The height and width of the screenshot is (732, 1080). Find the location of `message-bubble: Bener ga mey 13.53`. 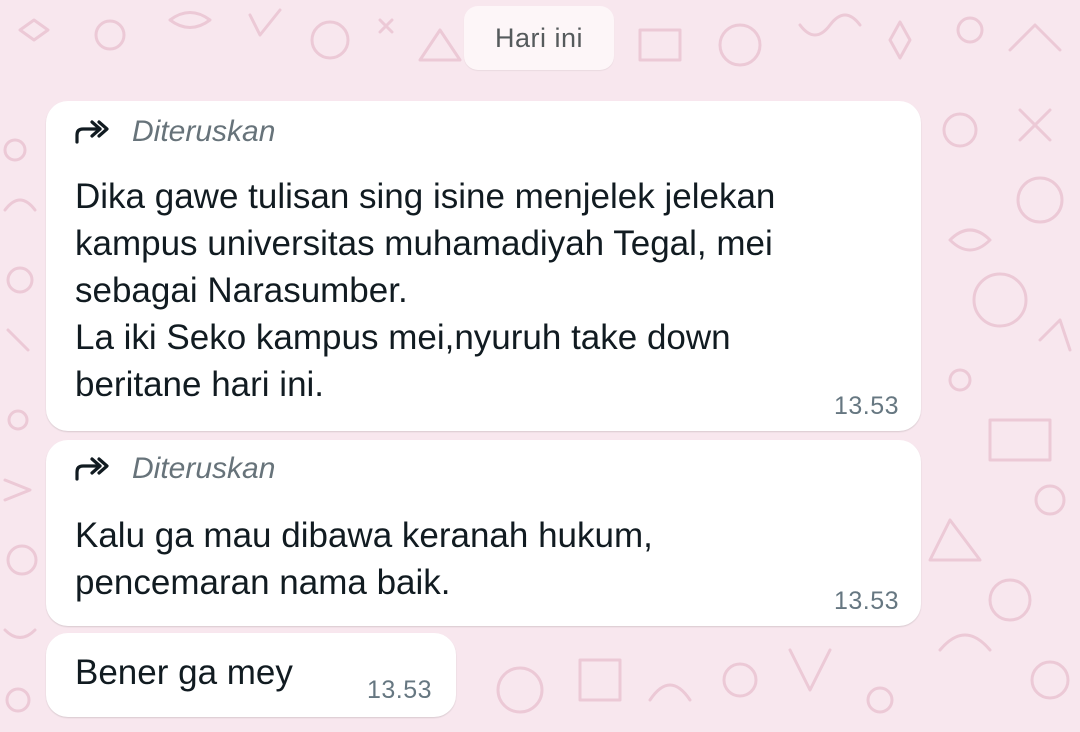

message-bubble: Bener ga mey 13.53 is located at coordinates (251, 675).